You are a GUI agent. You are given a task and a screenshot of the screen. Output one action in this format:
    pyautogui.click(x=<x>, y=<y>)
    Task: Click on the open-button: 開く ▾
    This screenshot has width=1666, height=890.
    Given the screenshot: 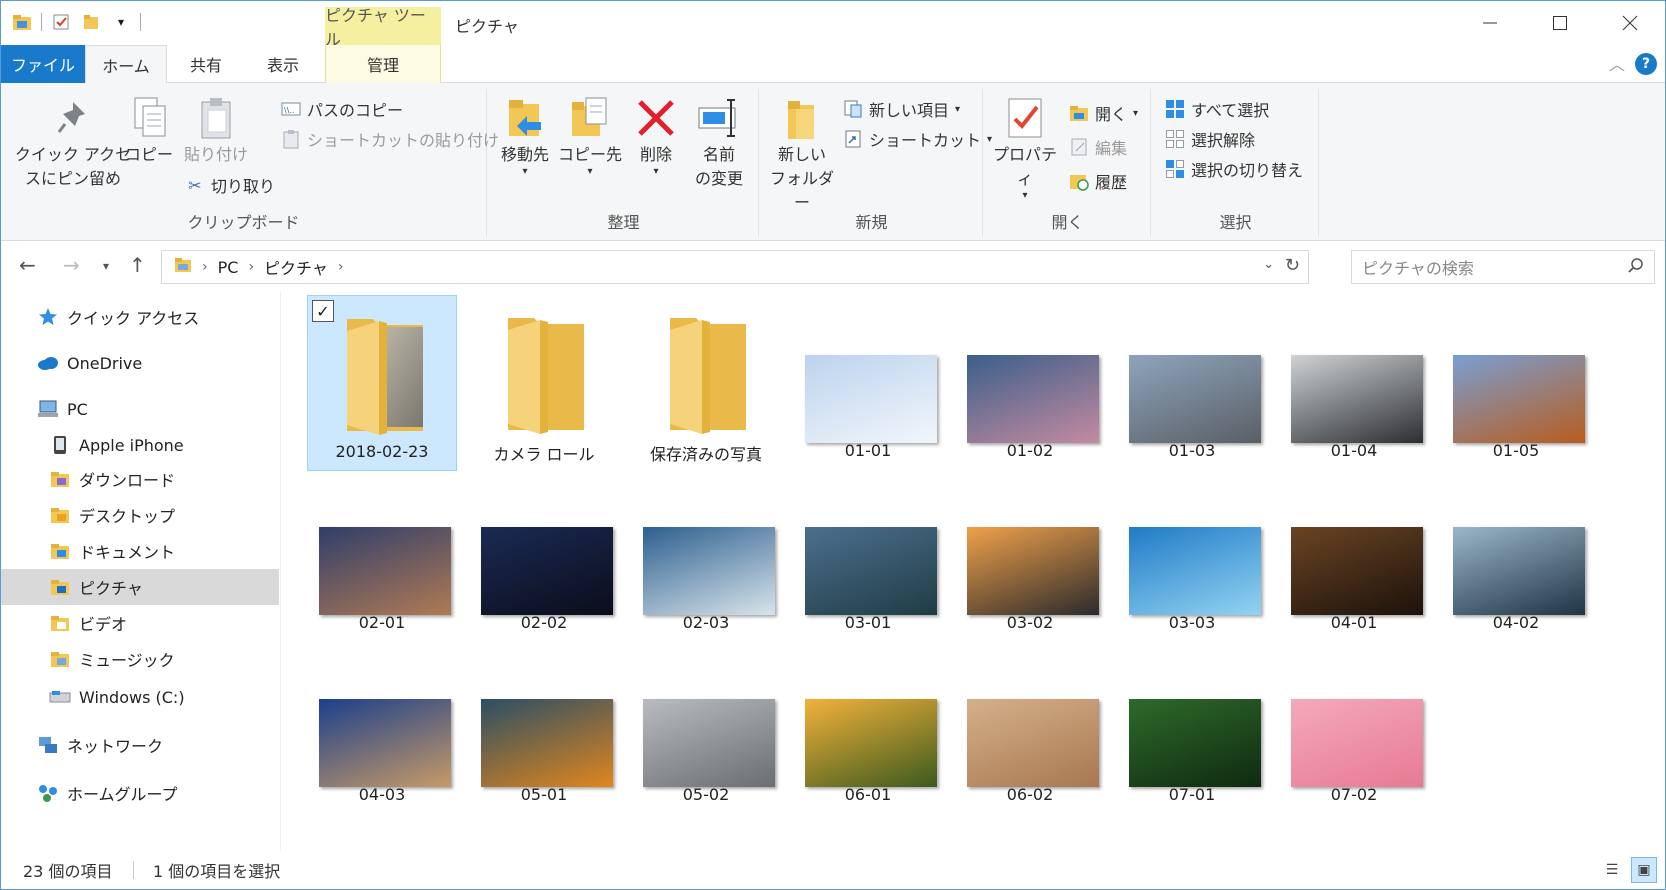 What is the action you would take?
    pyautogui.click(x=1103, y=113)
    